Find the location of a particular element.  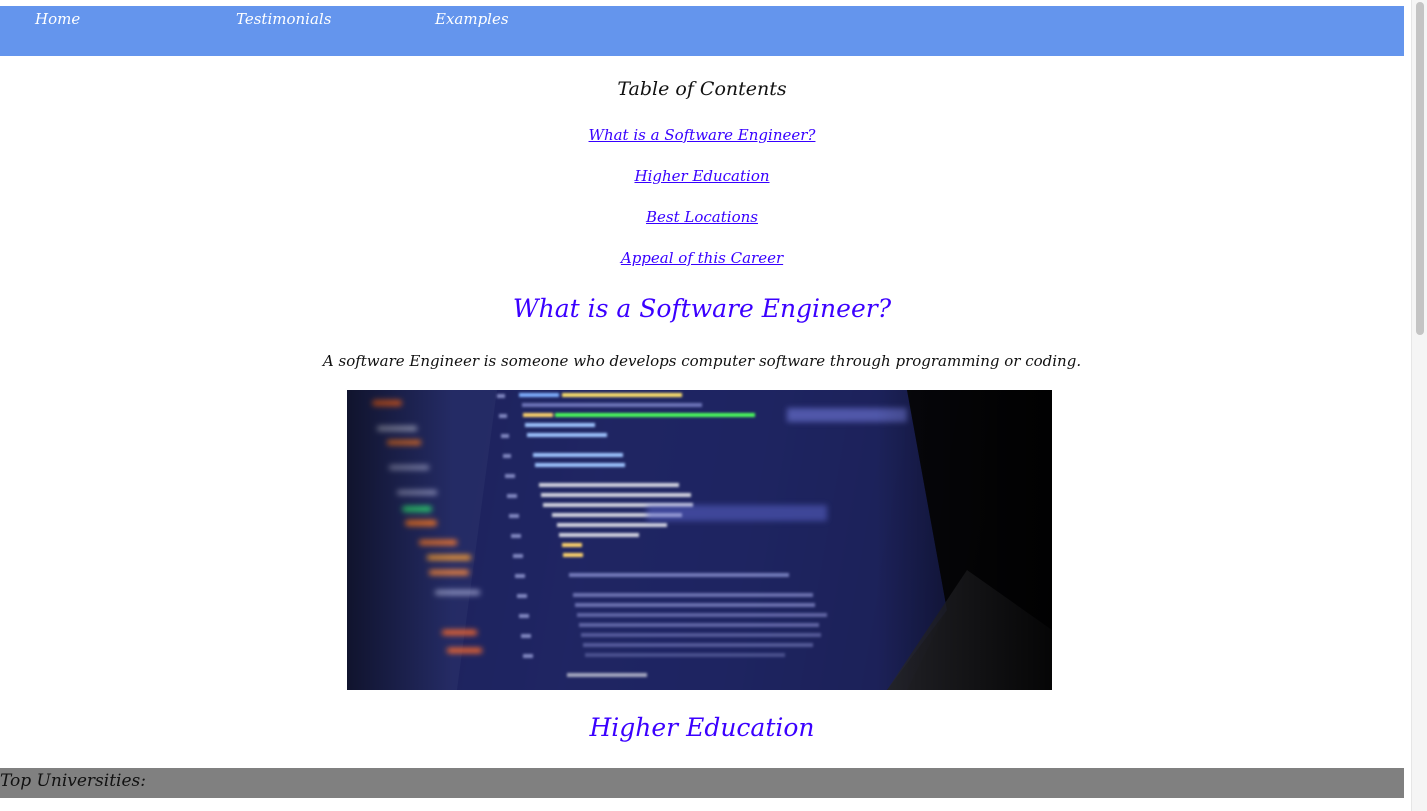

section-heading-higher-education: Higher Education is located at coordinates (702, 727).